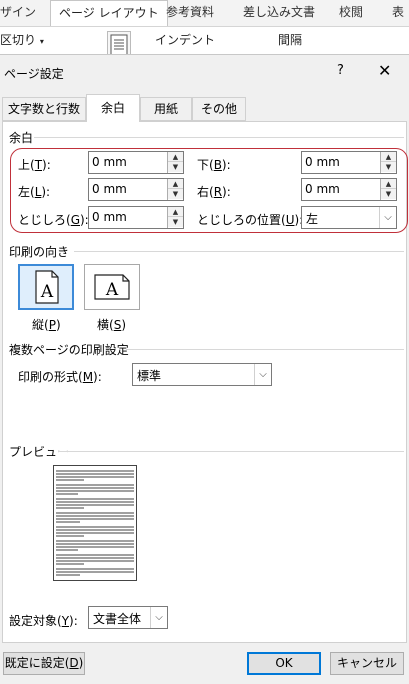  I want to click on portrait-option: A, so click(46, 287).